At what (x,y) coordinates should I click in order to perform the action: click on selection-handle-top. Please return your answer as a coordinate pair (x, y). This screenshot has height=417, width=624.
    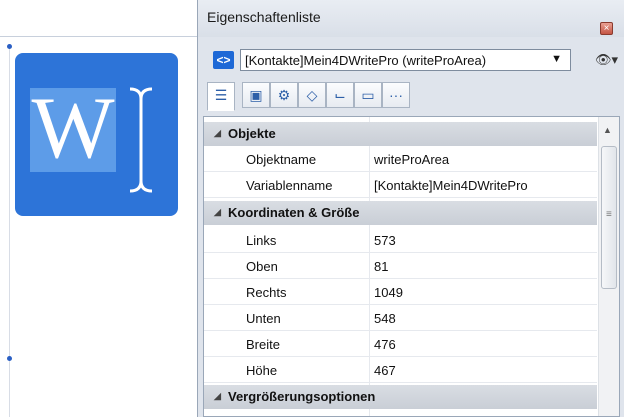
    Looking at the image, I should click on (9, 46).